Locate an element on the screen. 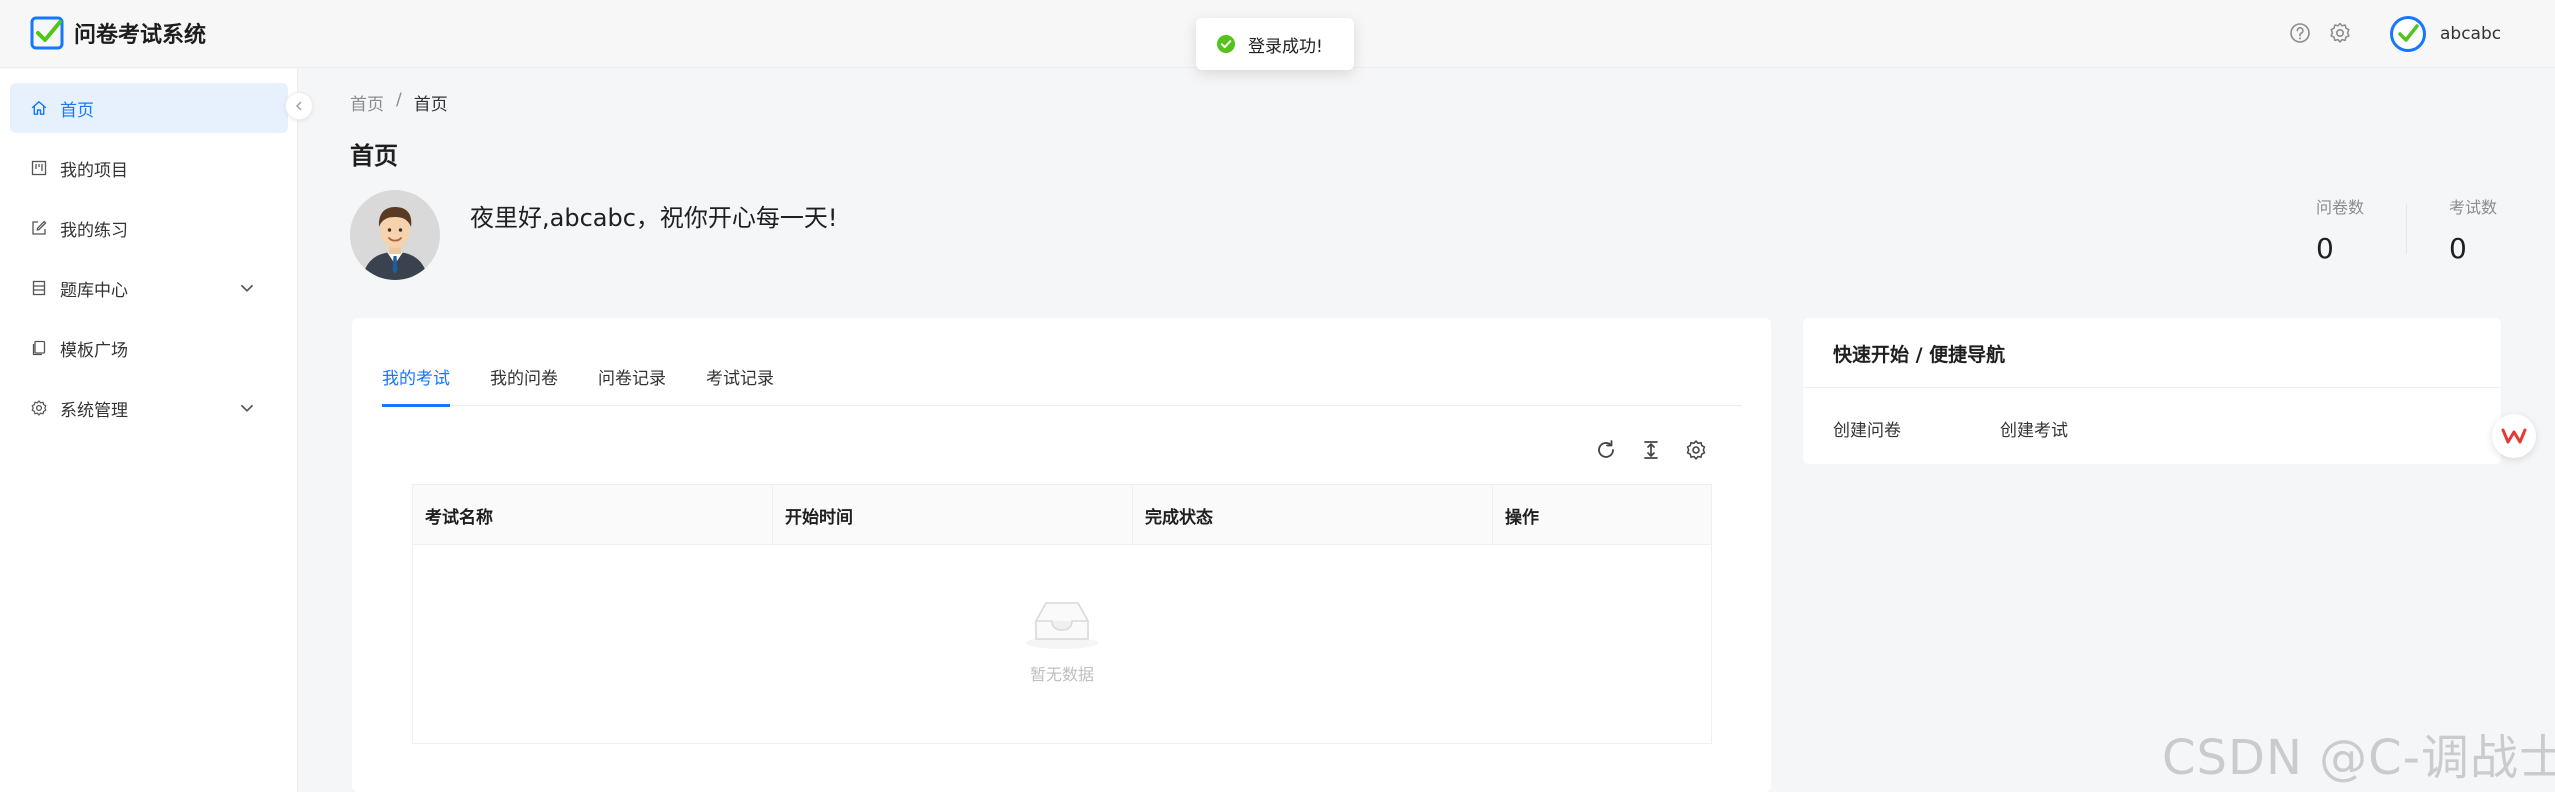 Image resolution: width=2555 pixels, height=792 pixels. column-header: 完成状态 is located at coordinates (1313, 515).